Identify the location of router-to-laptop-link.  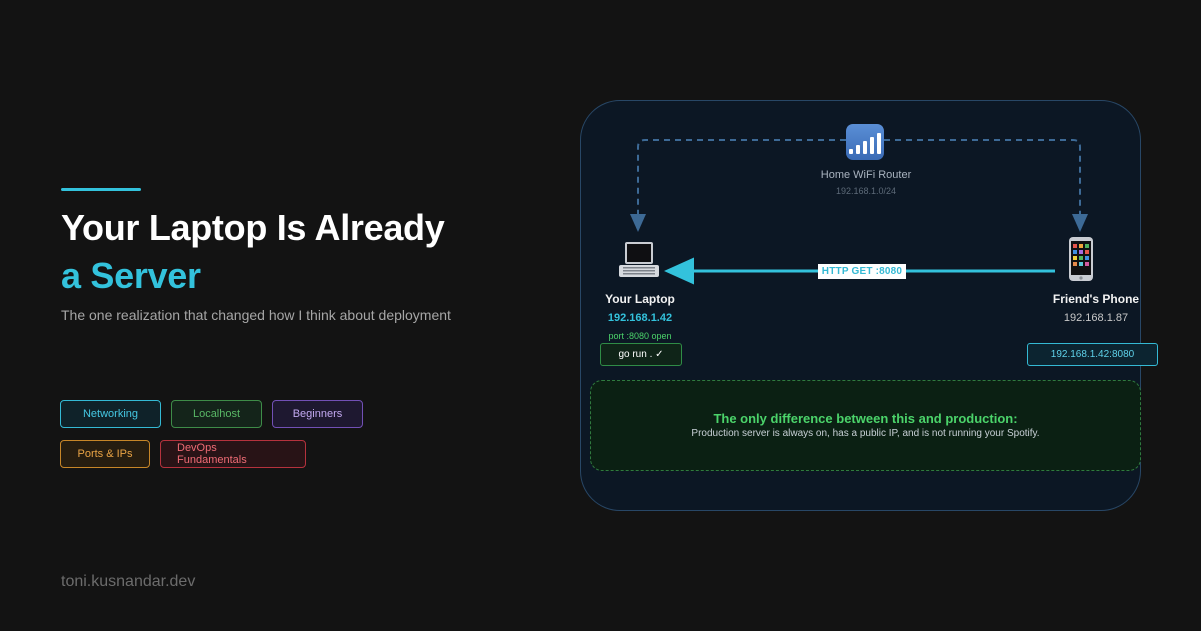
(738, 185).